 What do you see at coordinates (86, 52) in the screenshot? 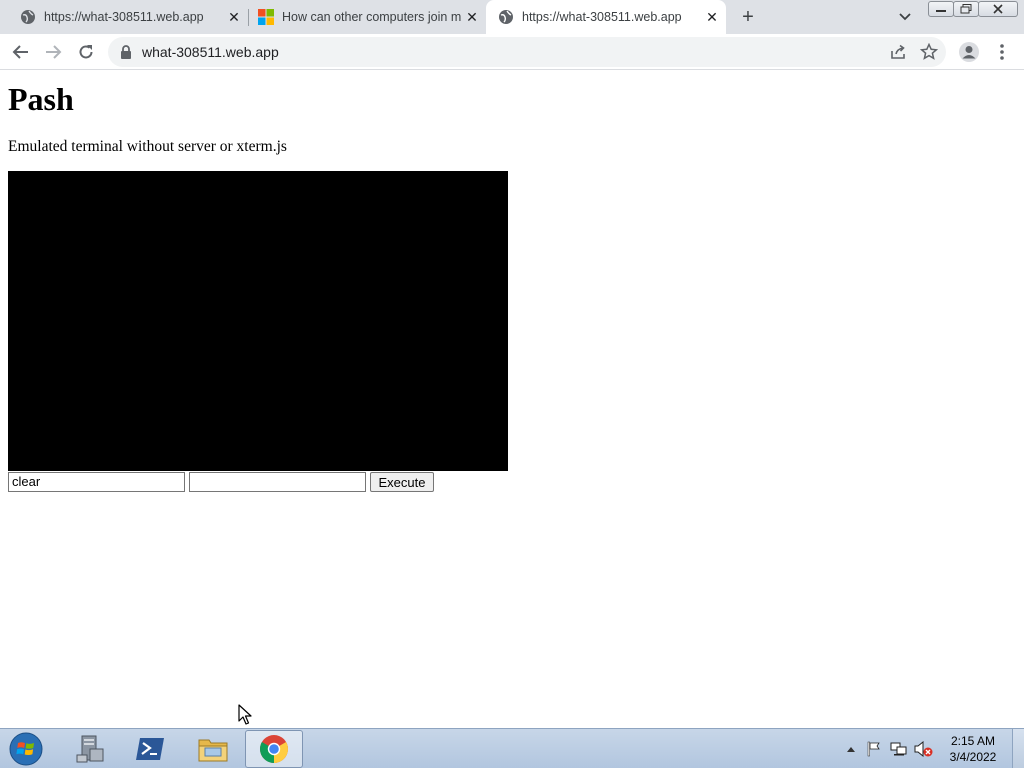
I see `reload-icon` at bounding box center [86, 52].